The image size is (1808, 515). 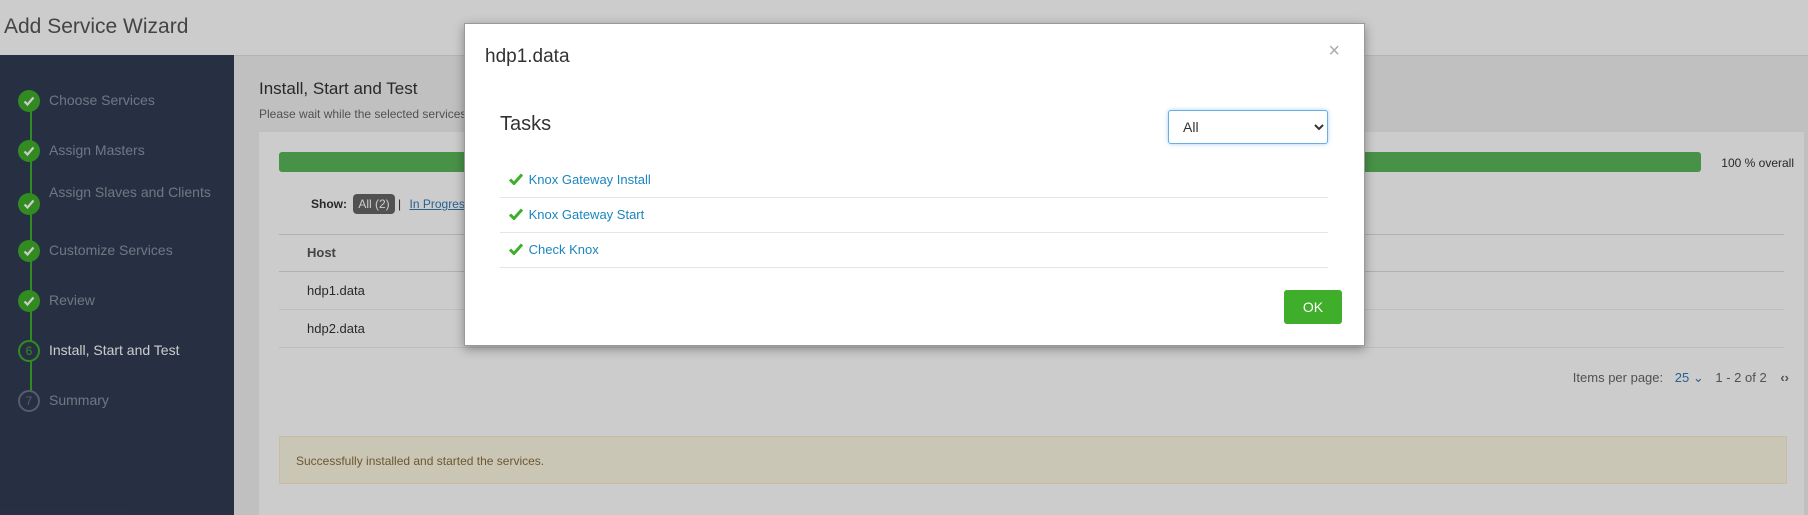 I want to click on list-item: Knox Gateway Install, so click(x=914, y=180).